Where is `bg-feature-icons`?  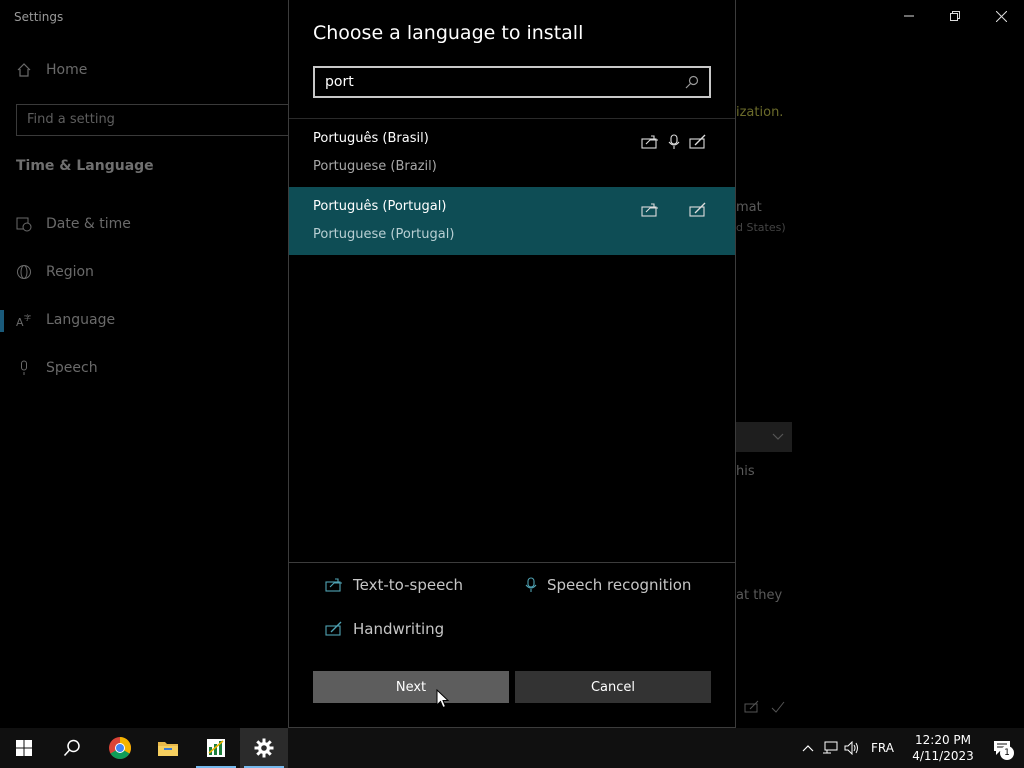
bg-feature-icons is located at coordinates (765, 707).